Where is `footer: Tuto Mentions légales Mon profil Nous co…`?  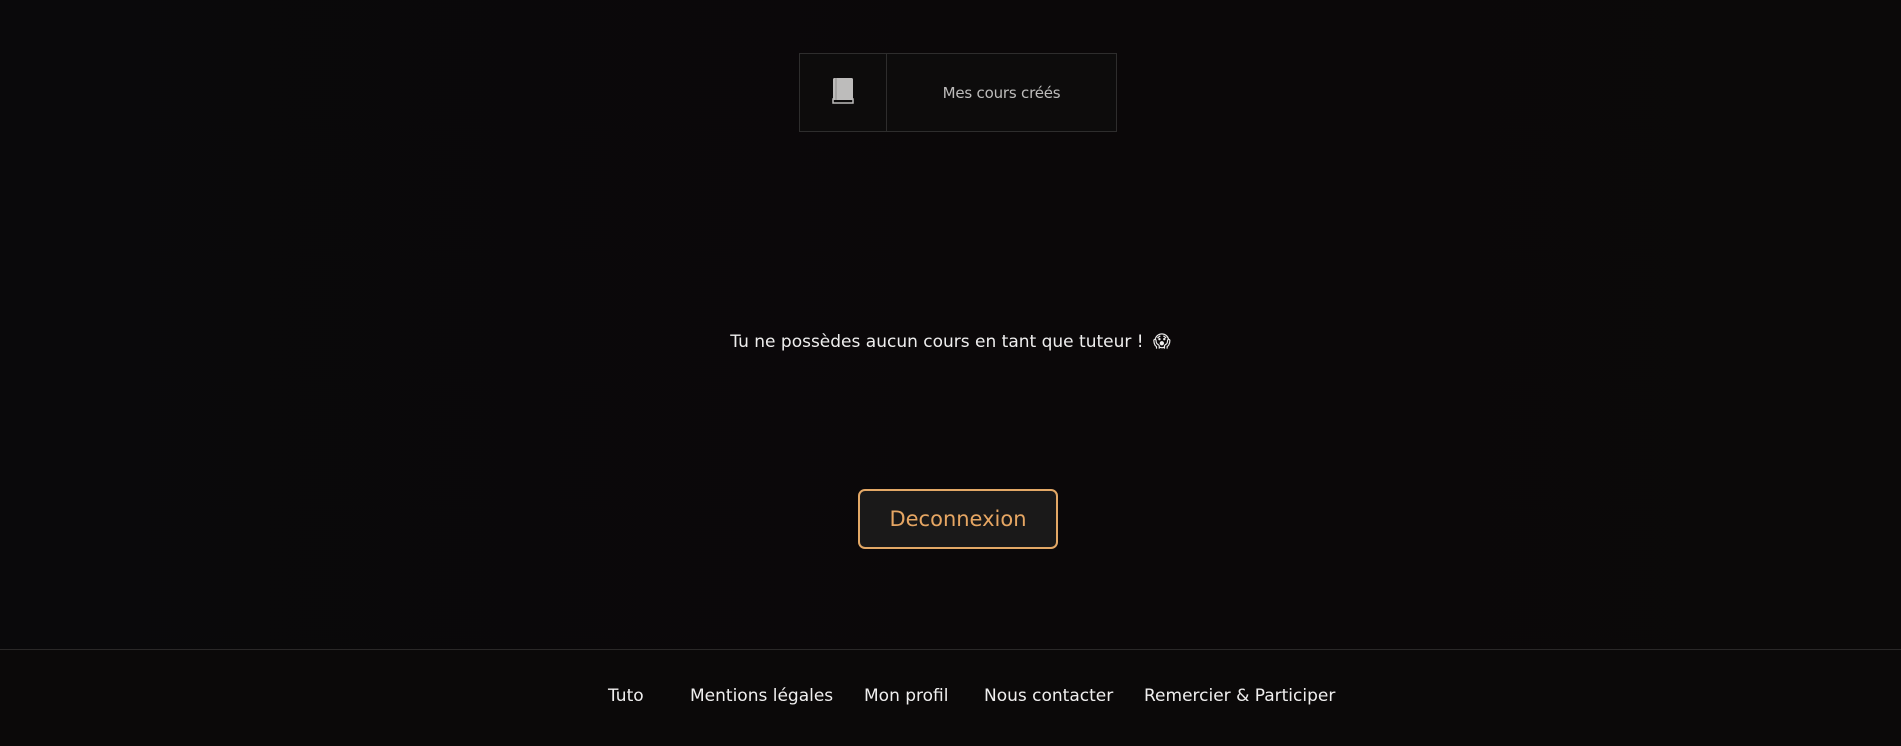 footer: Tuto Mentions légales Mon profil Nous co… is located at coordinates (950, 697).